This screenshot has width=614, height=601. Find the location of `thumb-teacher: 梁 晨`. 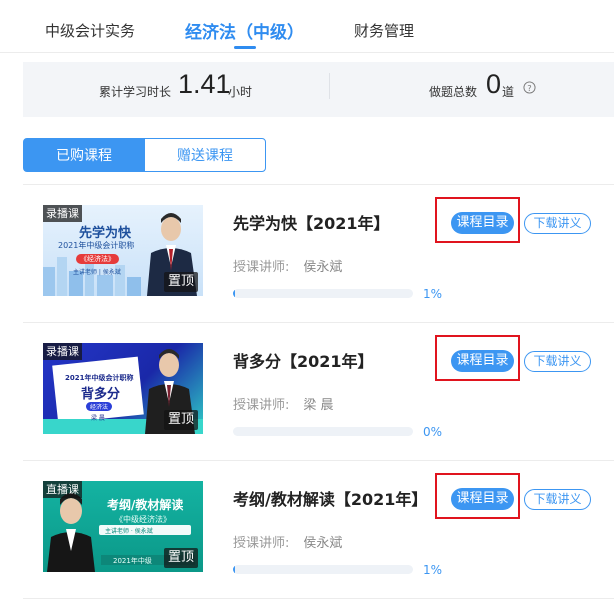

thumb-teacher: 梁 晨 is located at coordinates (98, 418).